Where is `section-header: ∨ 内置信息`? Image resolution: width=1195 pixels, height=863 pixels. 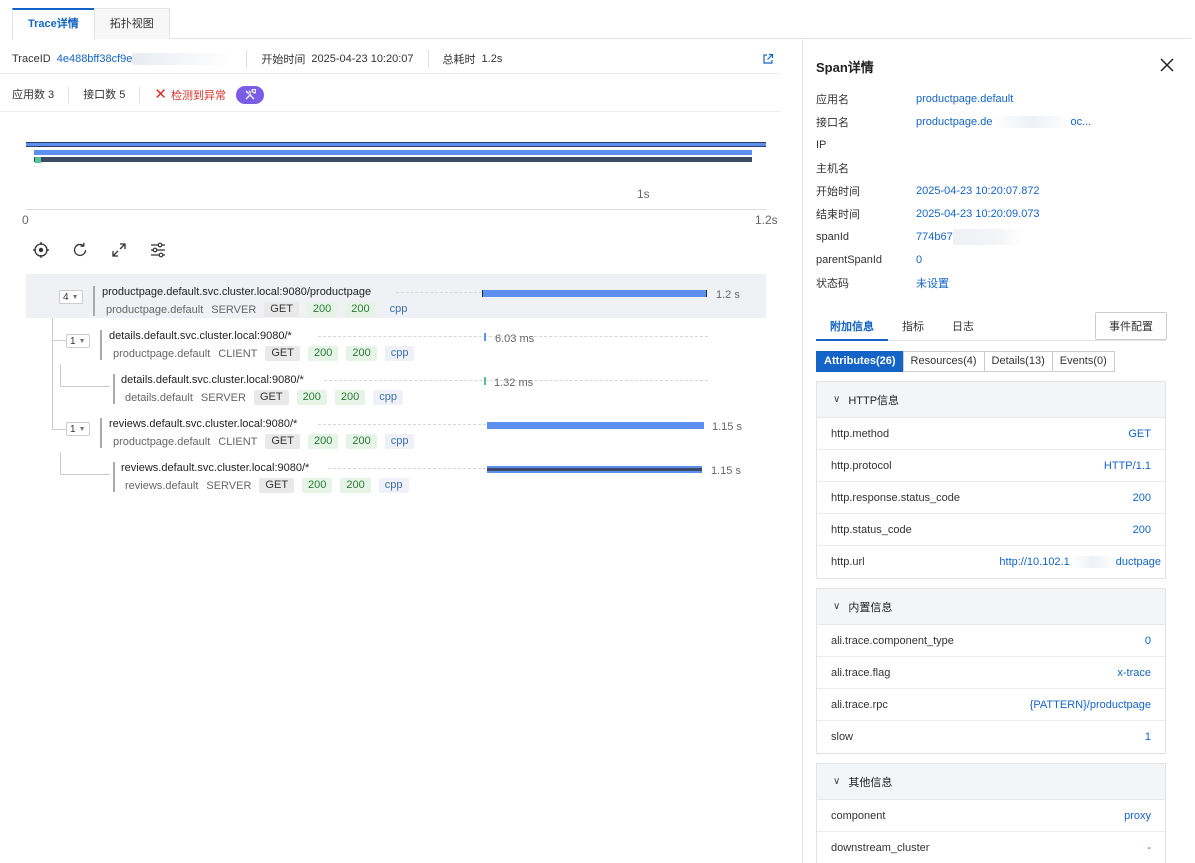
section-header: ∨ 内置信息 is located at coordinates (991, 607).